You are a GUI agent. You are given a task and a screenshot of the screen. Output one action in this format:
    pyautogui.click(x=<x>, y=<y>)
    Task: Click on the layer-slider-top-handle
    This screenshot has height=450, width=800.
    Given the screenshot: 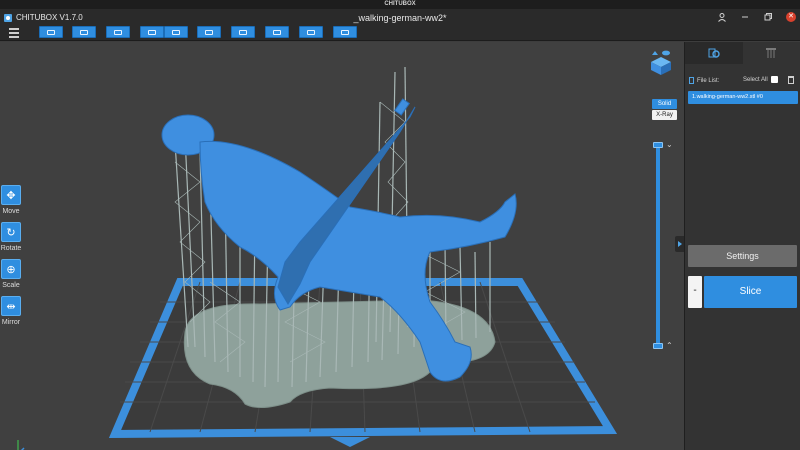 What is the action you would take?
    pyautogui.click(x=658, y=145)
    